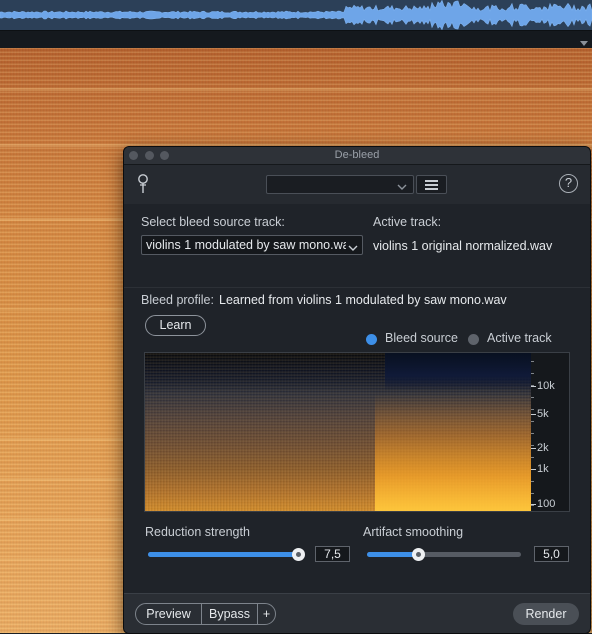  I want to click on dialog-toolbar: ?, so click(357, 184).